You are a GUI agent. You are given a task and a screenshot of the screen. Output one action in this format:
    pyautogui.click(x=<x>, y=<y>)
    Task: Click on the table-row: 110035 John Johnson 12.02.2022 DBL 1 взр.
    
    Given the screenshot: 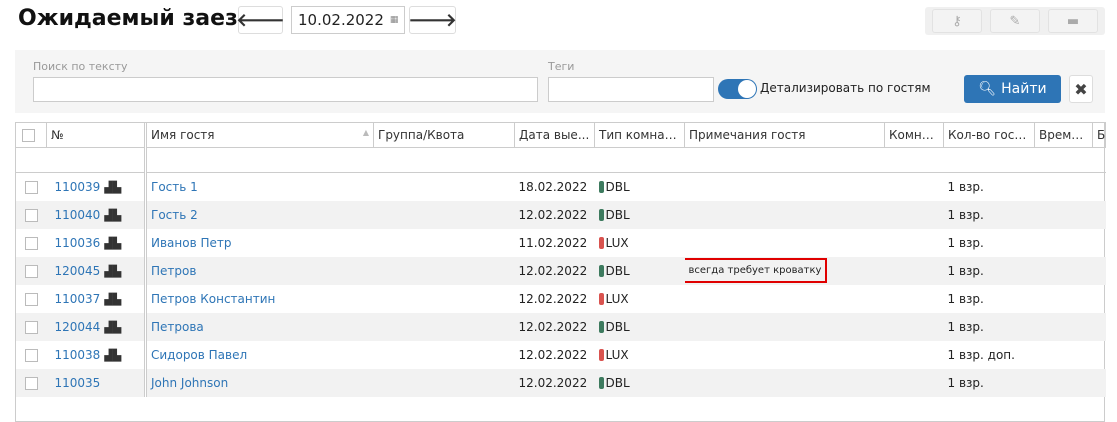 What is the action you would take?
    pyautogui.click(x=560, y=382)
    